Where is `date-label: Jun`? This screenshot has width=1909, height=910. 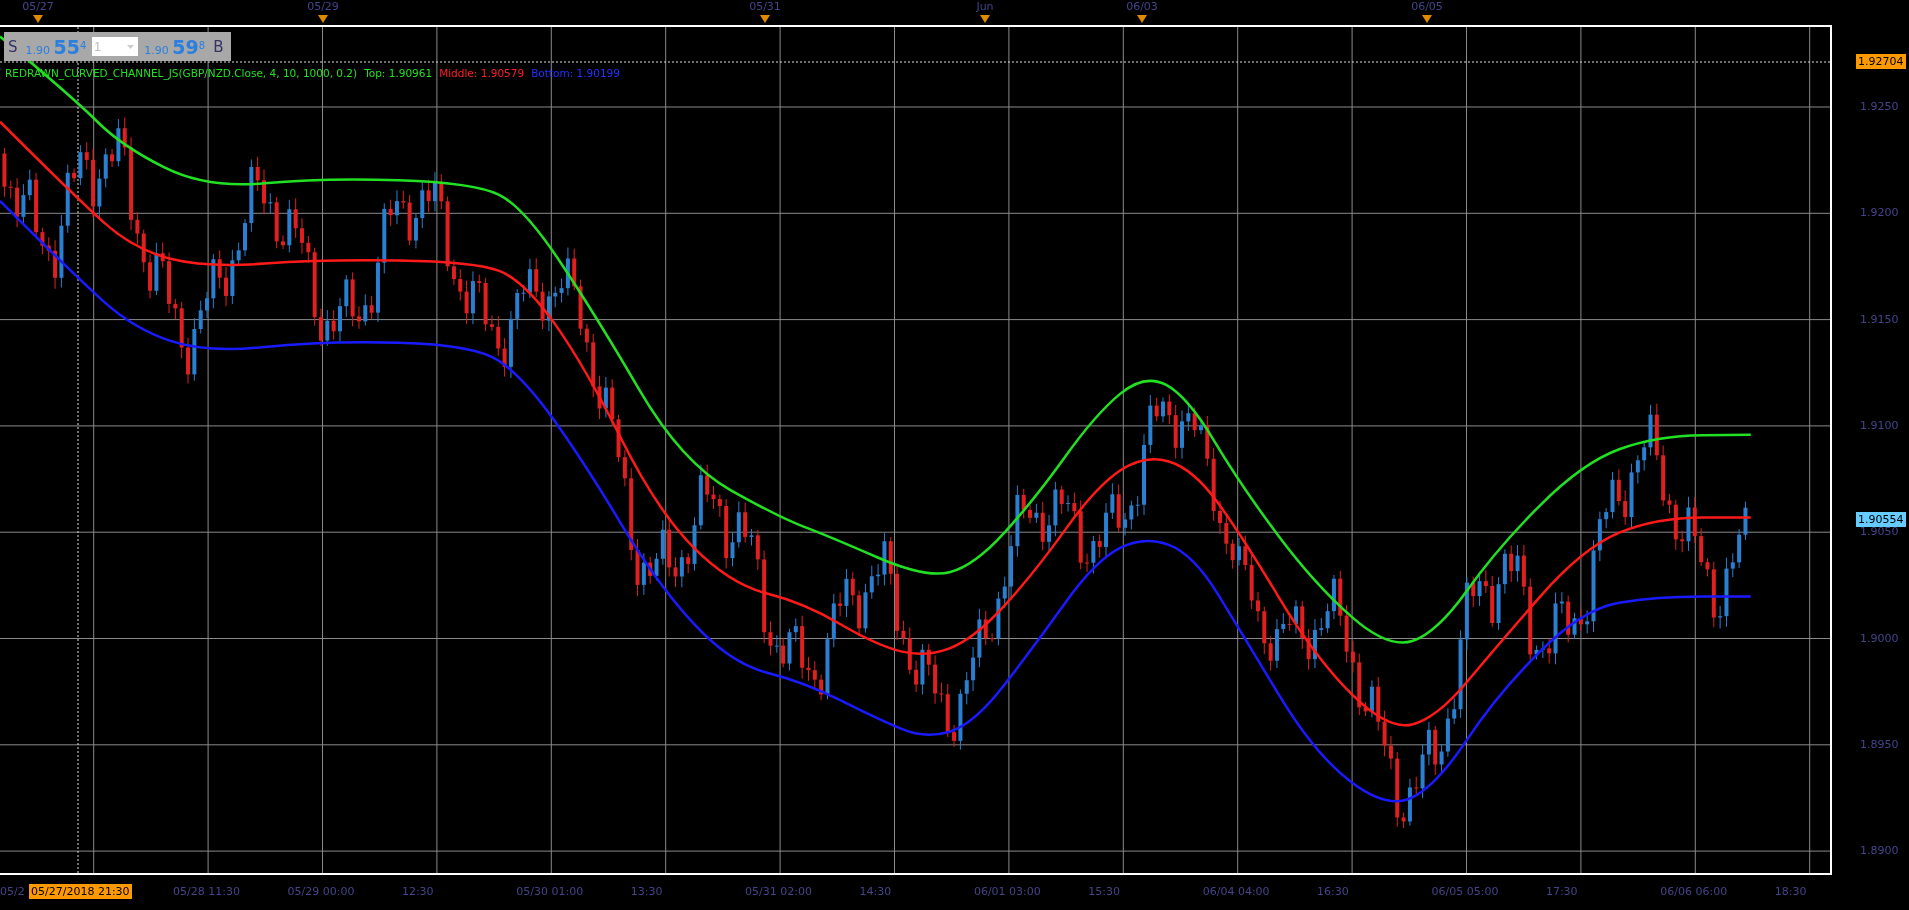
date-label: Jun is located at coordinates (985, 6).